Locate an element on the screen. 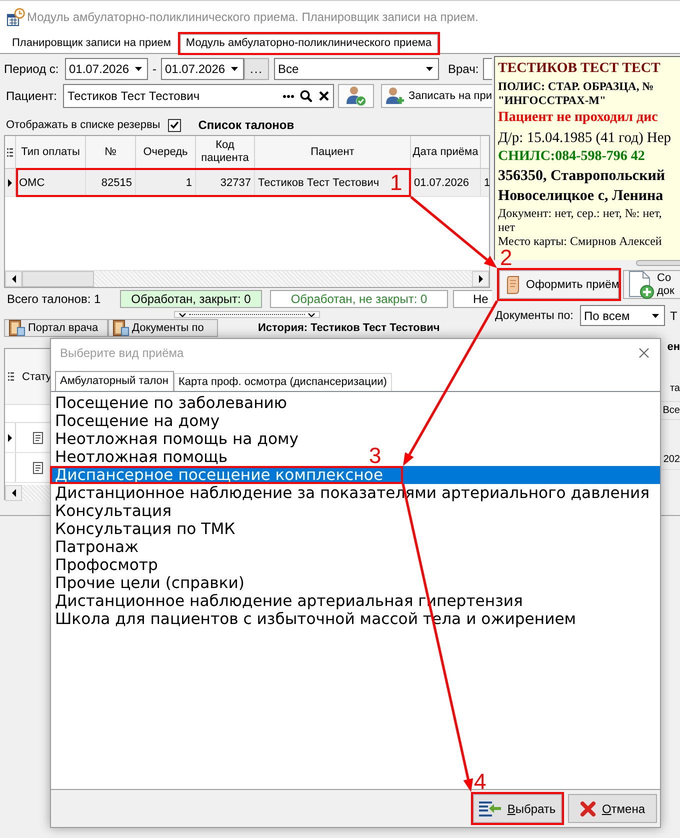 This screenshot has width=680, height=838. toolbar-button: Документы по is located at coordinates (163, 328).